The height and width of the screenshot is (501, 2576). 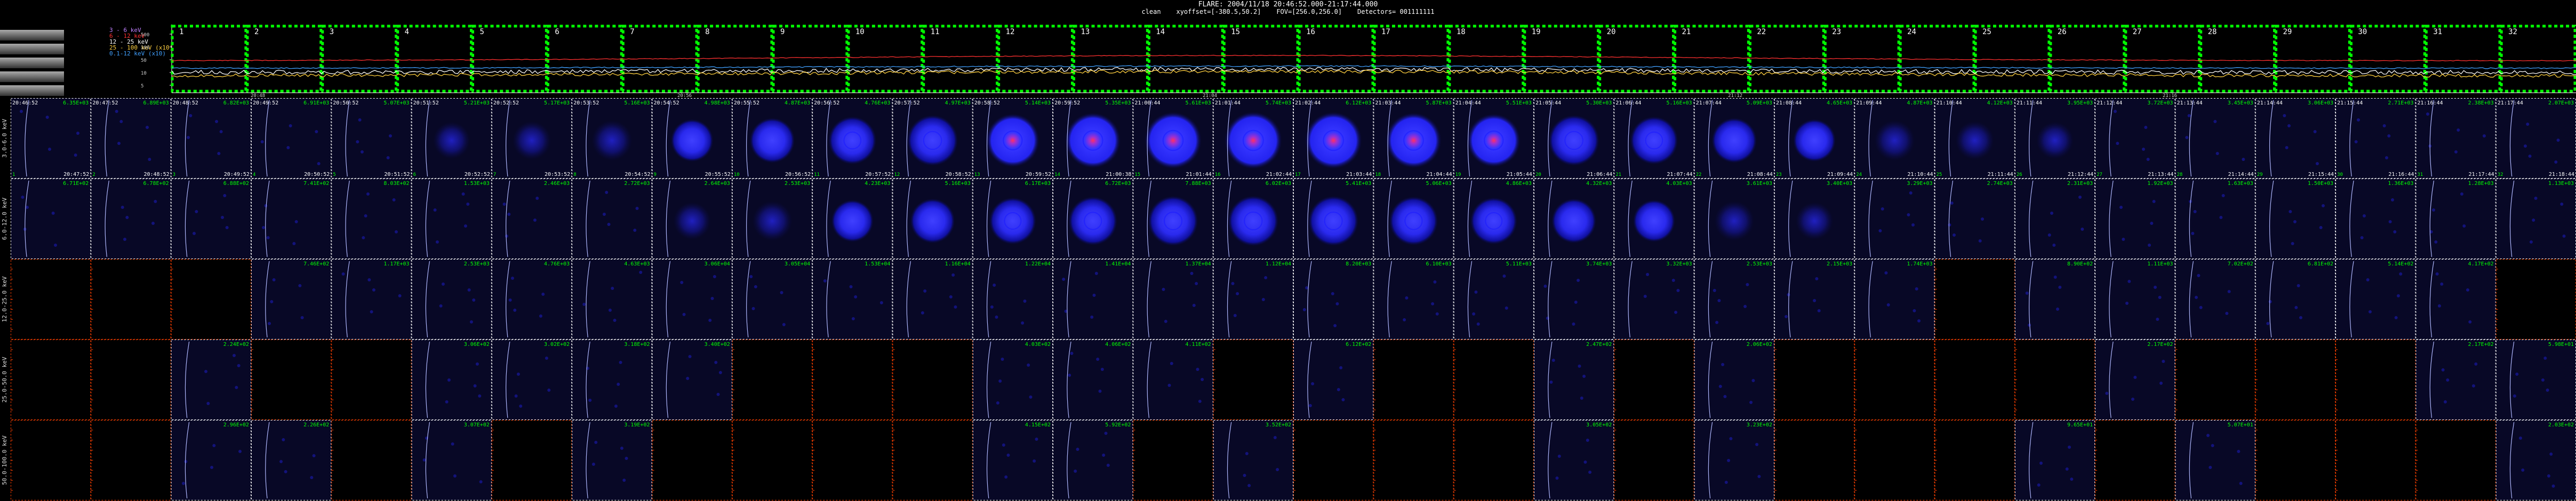 I want to click on source-disk, so click(x=612, y=141).